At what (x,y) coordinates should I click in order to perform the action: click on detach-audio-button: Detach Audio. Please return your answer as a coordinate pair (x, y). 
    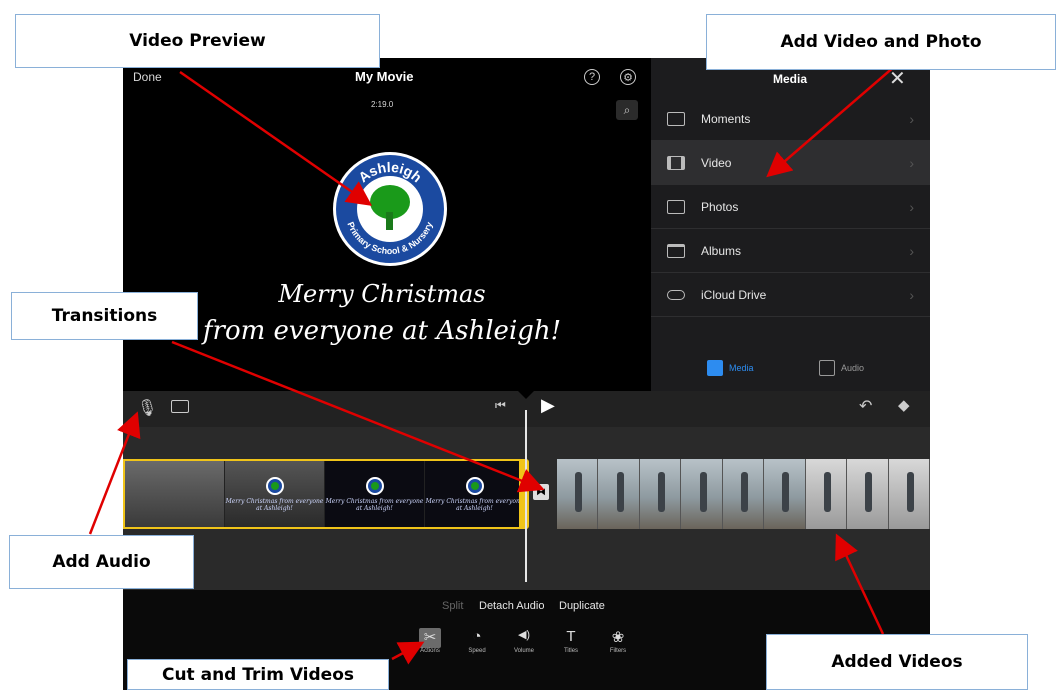
    Looking at the image, I should click on (511, 606).